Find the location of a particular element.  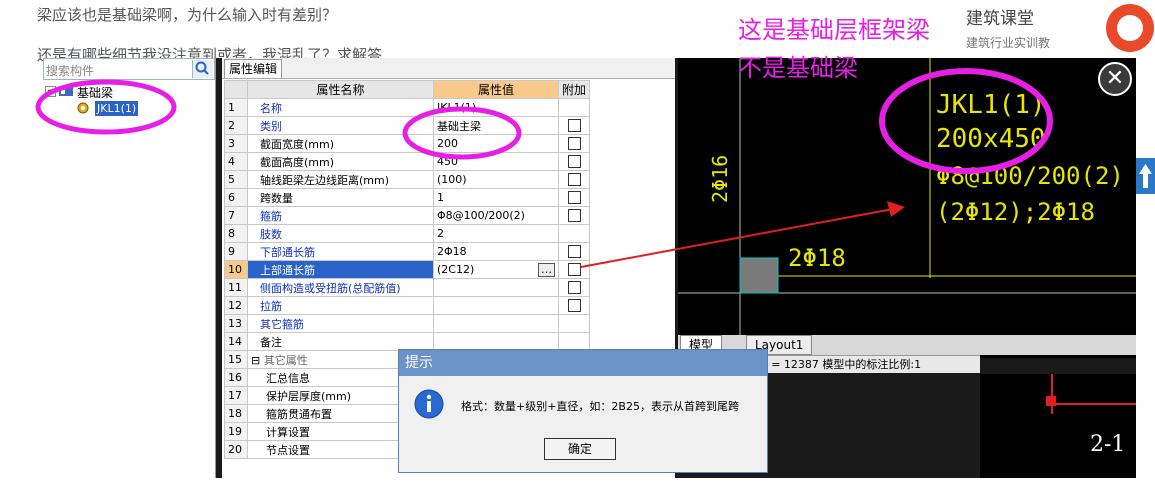

property-value: Φ8@100/200(2) is located at coordinates (496, 215).